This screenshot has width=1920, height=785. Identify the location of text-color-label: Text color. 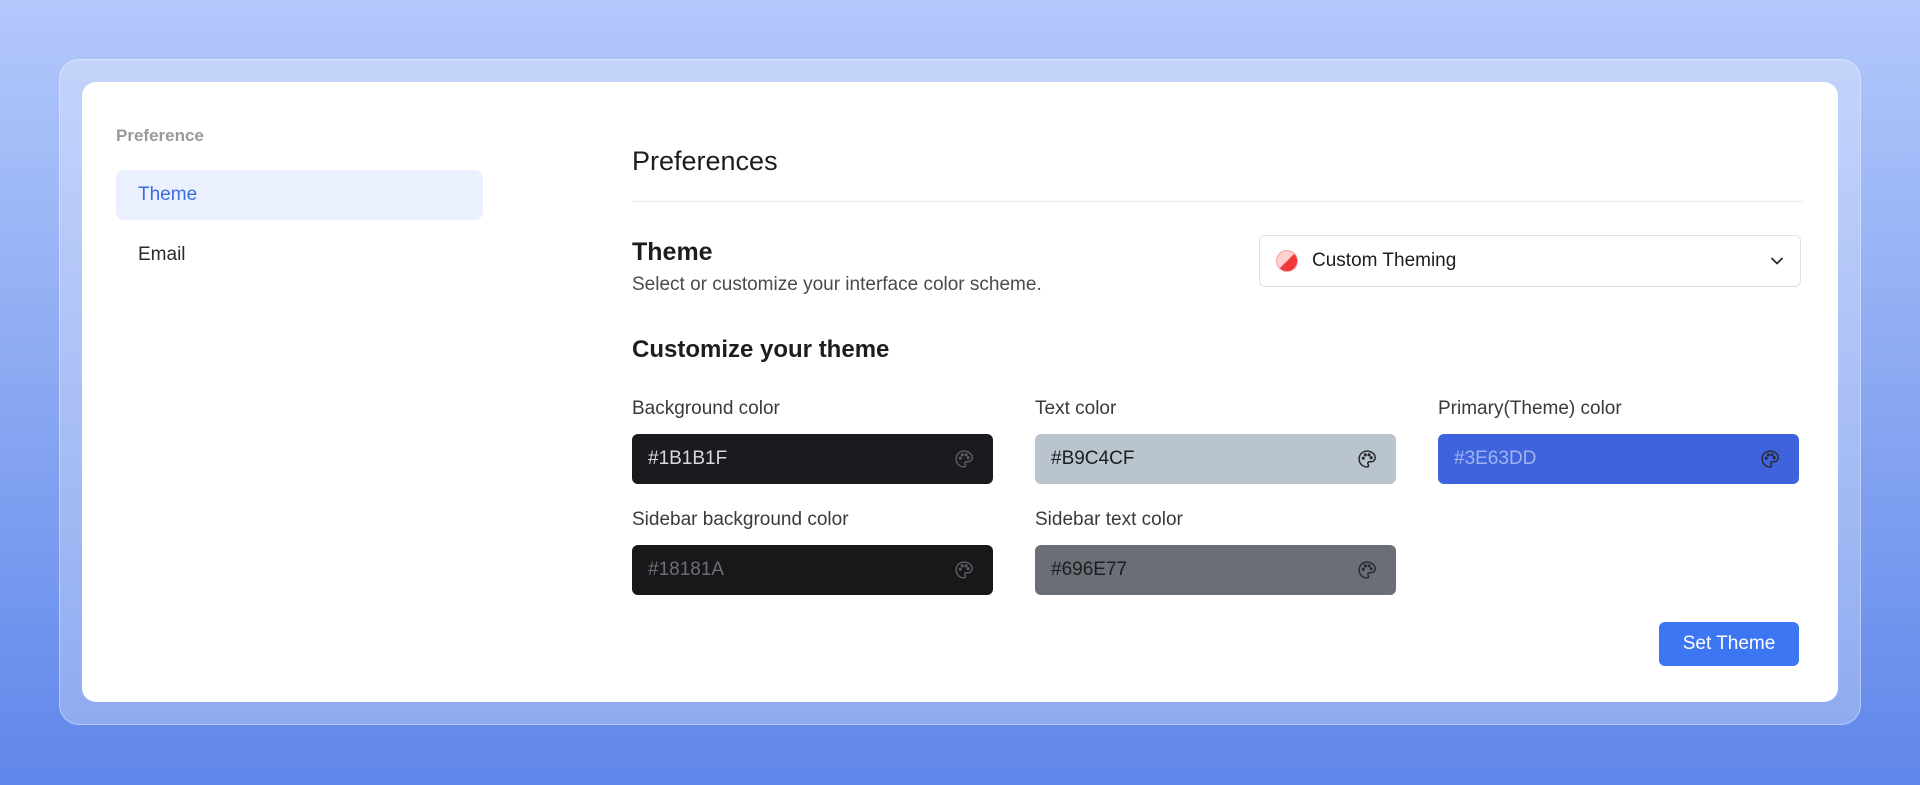
(1076, 408).